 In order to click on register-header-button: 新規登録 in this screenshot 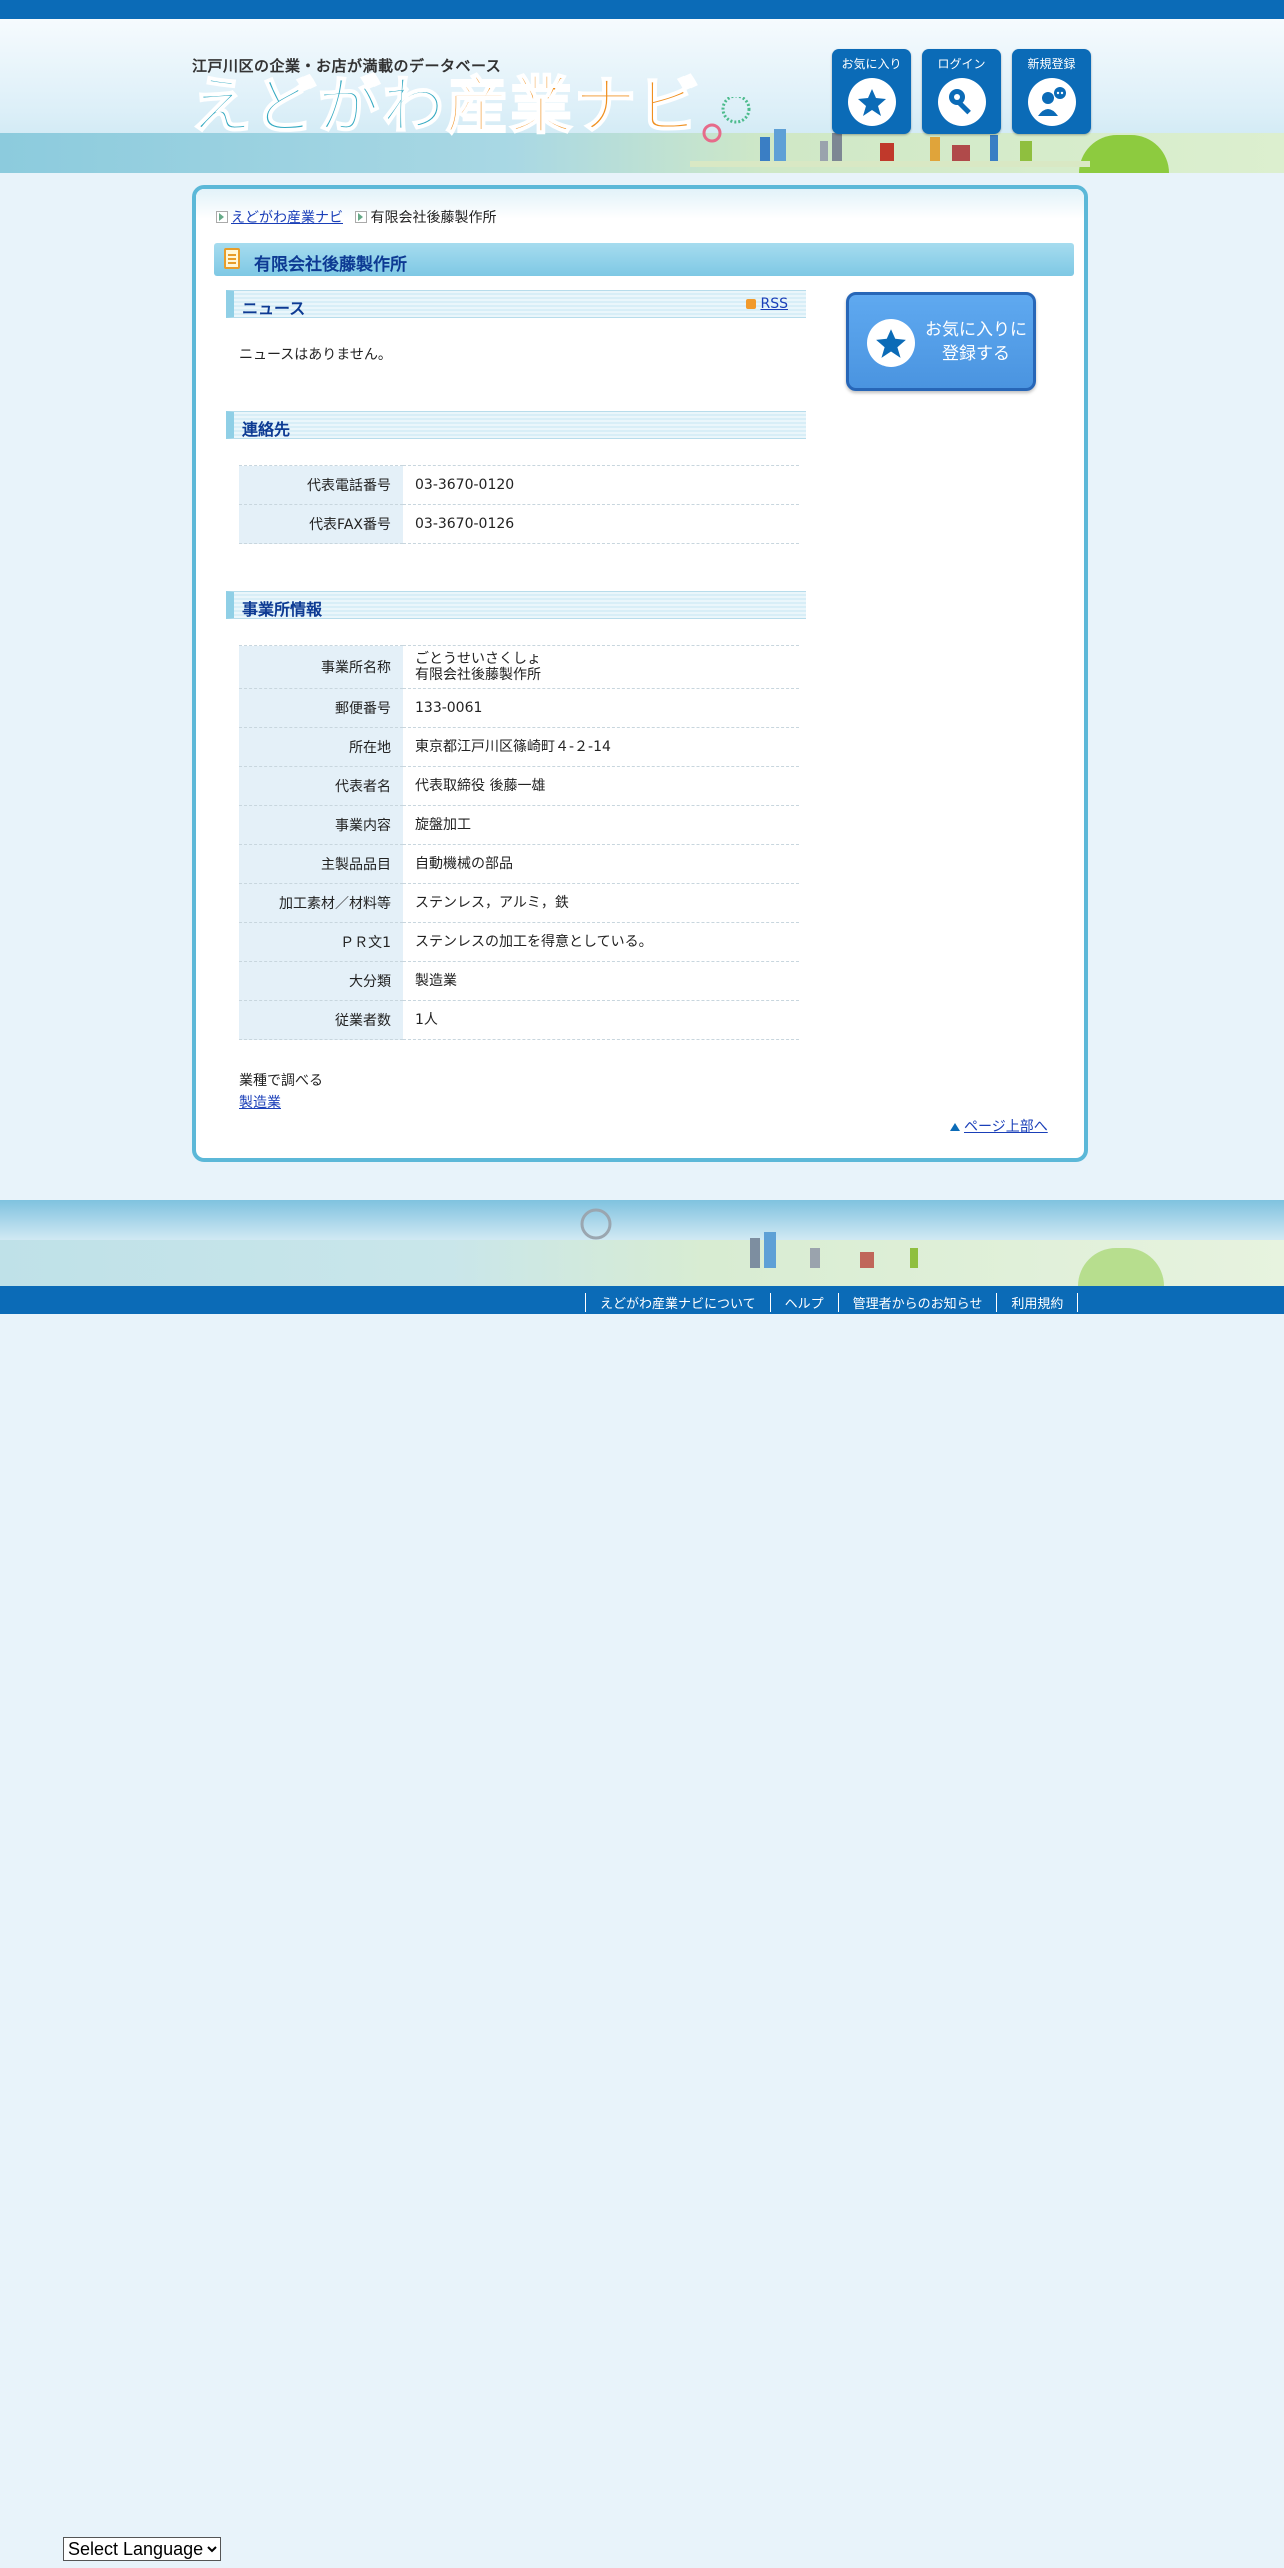, I will do `click(1051, 91)`.